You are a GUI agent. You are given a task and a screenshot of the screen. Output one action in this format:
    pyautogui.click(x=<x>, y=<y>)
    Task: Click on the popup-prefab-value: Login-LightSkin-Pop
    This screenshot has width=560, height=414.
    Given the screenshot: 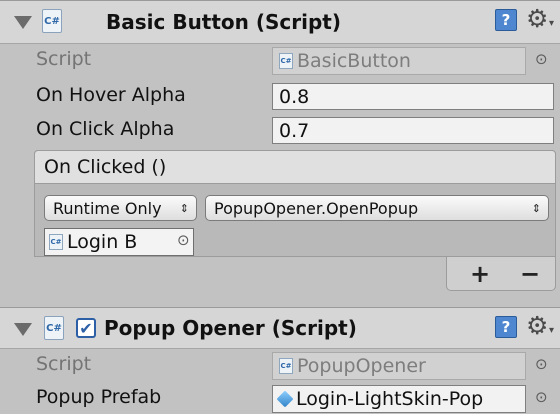 What is the action you would take?
    pyautogui.click(x=390, y=399)
    